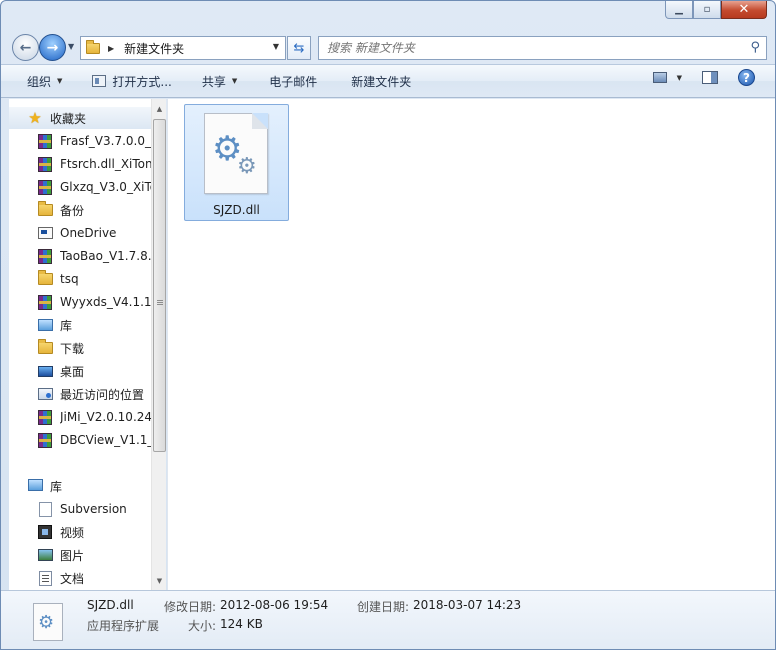 This screenshot has width=776, height=650. I want to click on view-controls: ▼ ?, so click(713, 77).